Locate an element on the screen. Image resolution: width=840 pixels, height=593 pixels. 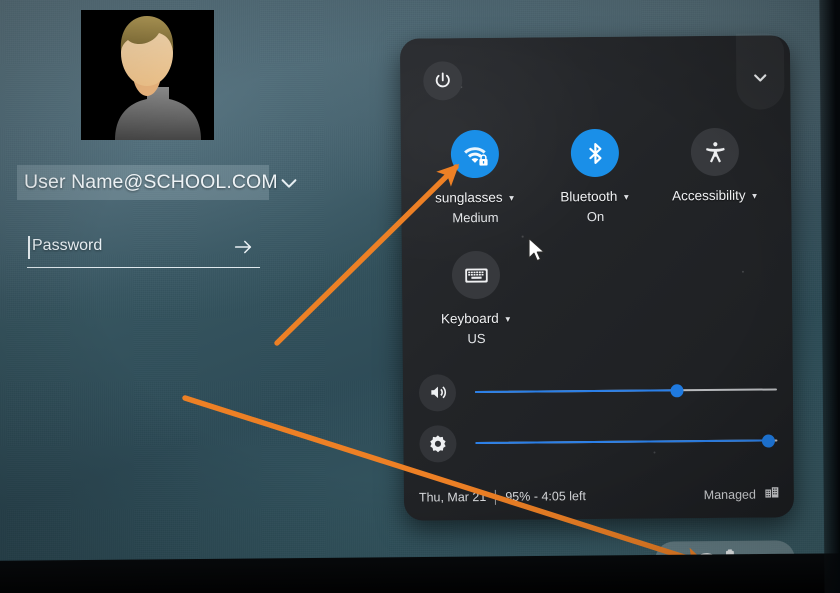
tile-bluetooth-sublabel: On is located at coordinates (595, 216).